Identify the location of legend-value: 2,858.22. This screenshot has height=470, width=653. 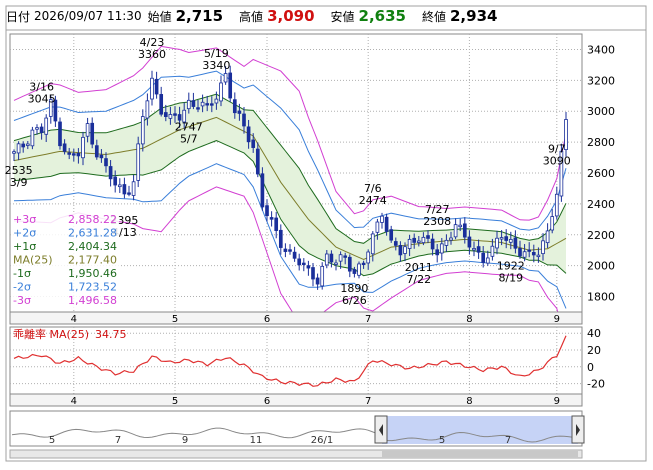
(92, 219).